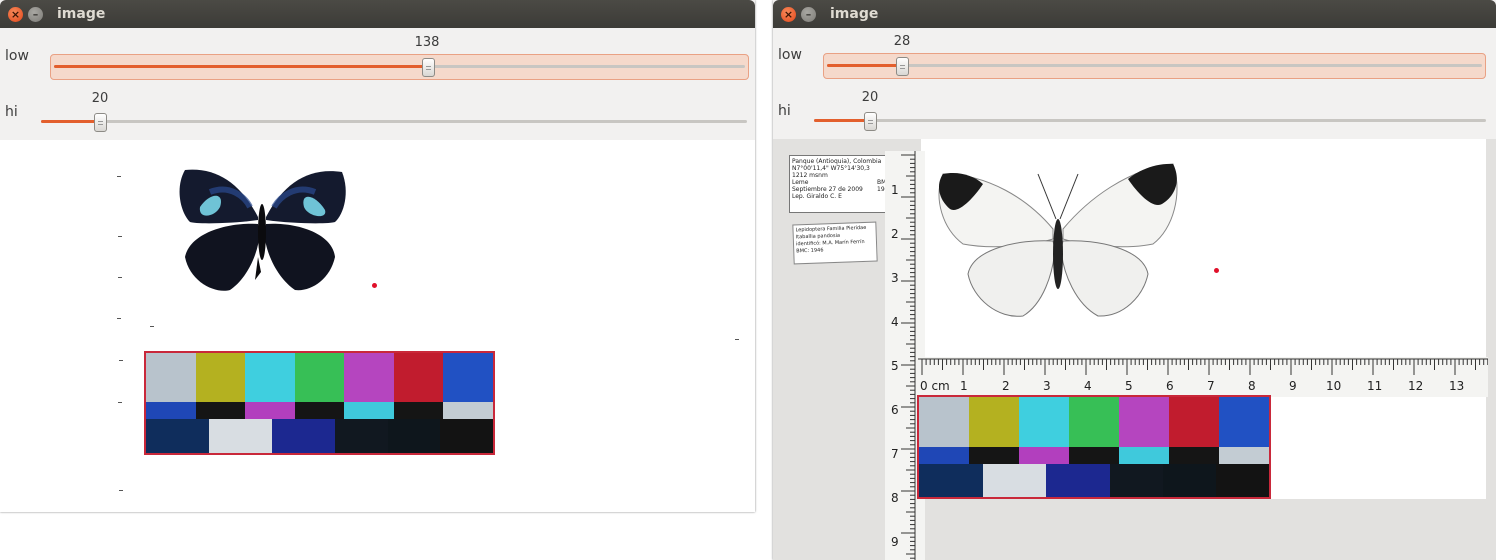  Describe the element at coordinates (1416, 386) in the screenshot. I see `h-ruler-label: 12` at that location.